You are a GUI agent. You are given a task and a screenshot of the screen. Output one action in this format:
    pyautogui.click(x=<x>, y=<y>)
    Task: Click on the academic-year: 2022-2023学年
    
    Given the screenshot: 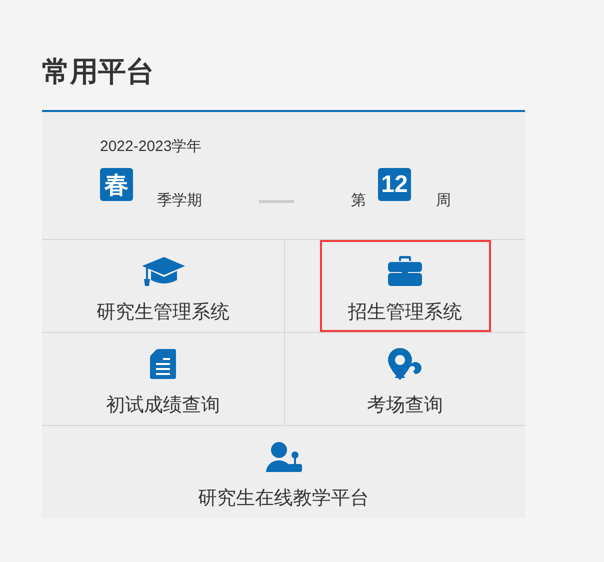 What is the action you would take?
    pyautogui.click(x=151, y=147)
    